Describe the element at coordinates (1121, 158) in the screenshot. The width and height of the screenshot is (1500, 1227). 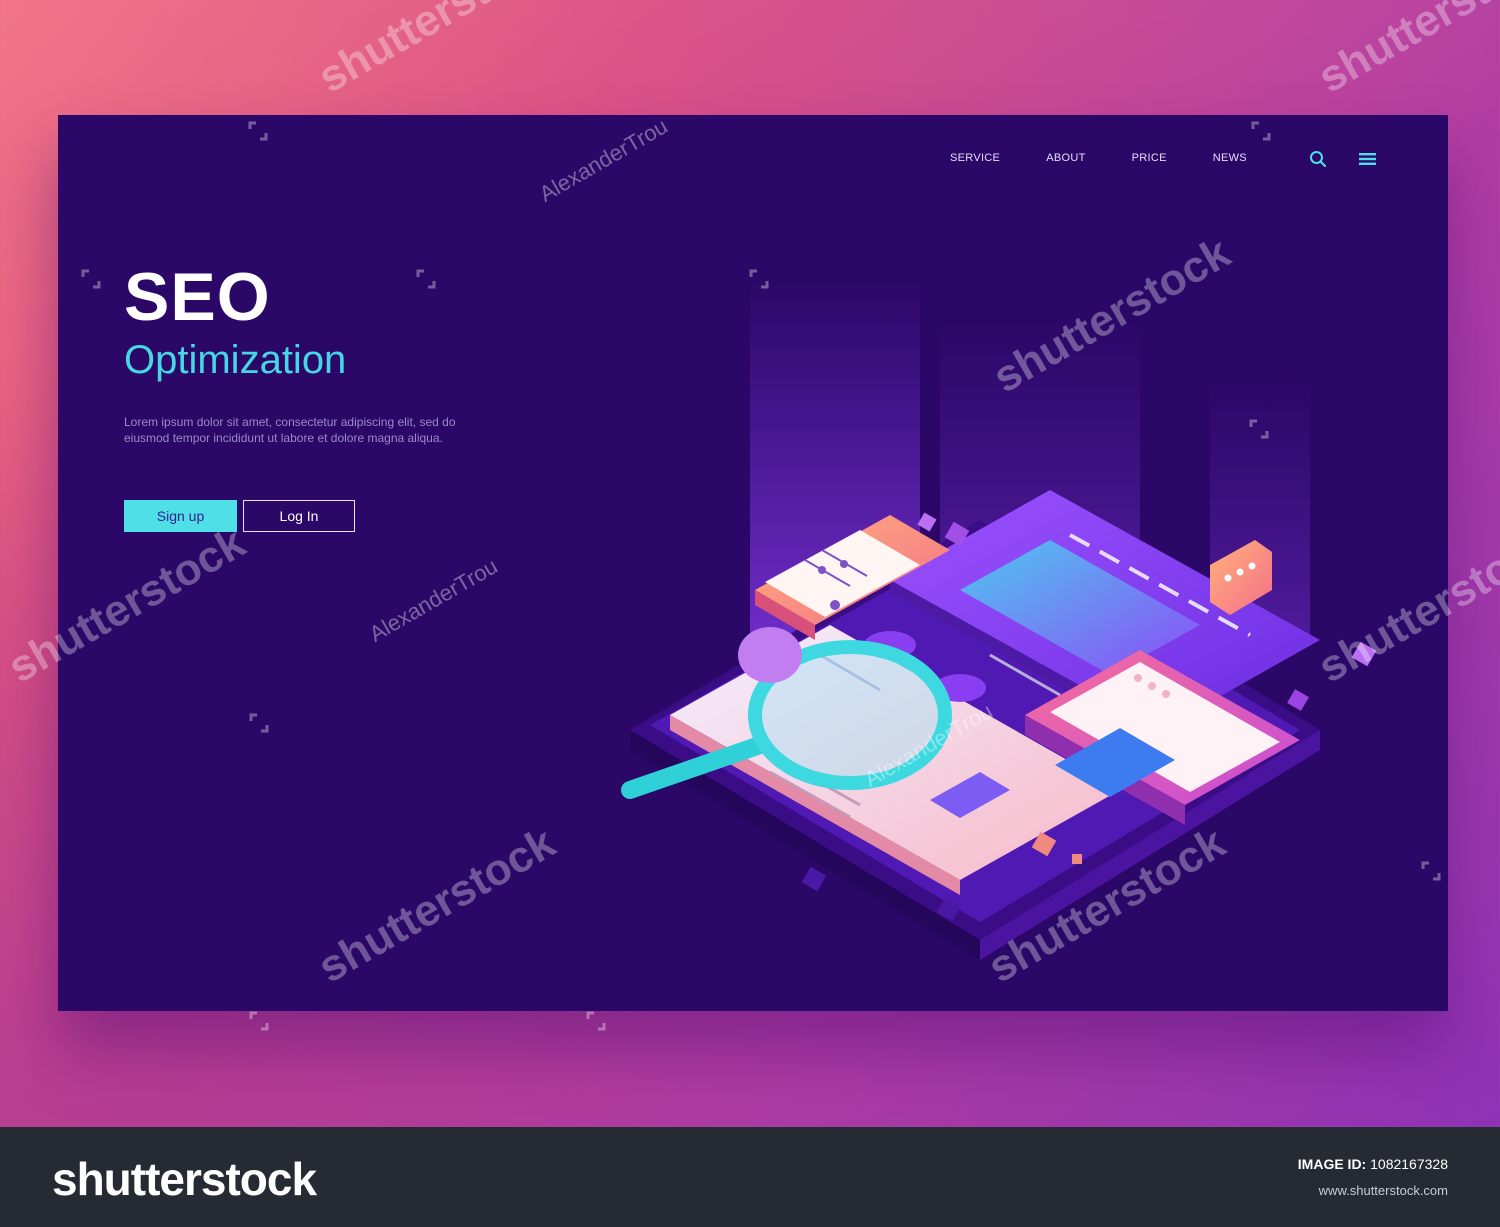
I see `top-navigation: SERVICE ABOUT PRICE NEWS` at that location.